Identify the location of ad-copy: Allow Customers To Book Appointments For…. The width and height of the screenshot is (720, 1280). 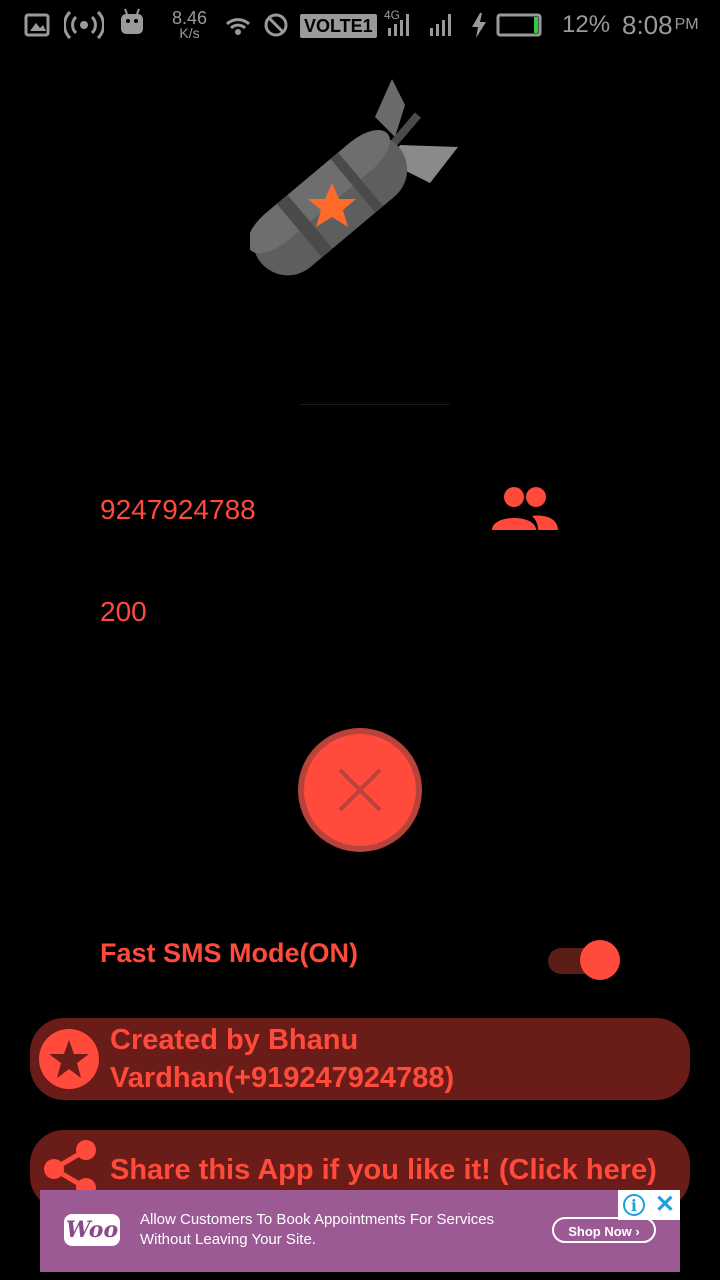
(317, 1229).